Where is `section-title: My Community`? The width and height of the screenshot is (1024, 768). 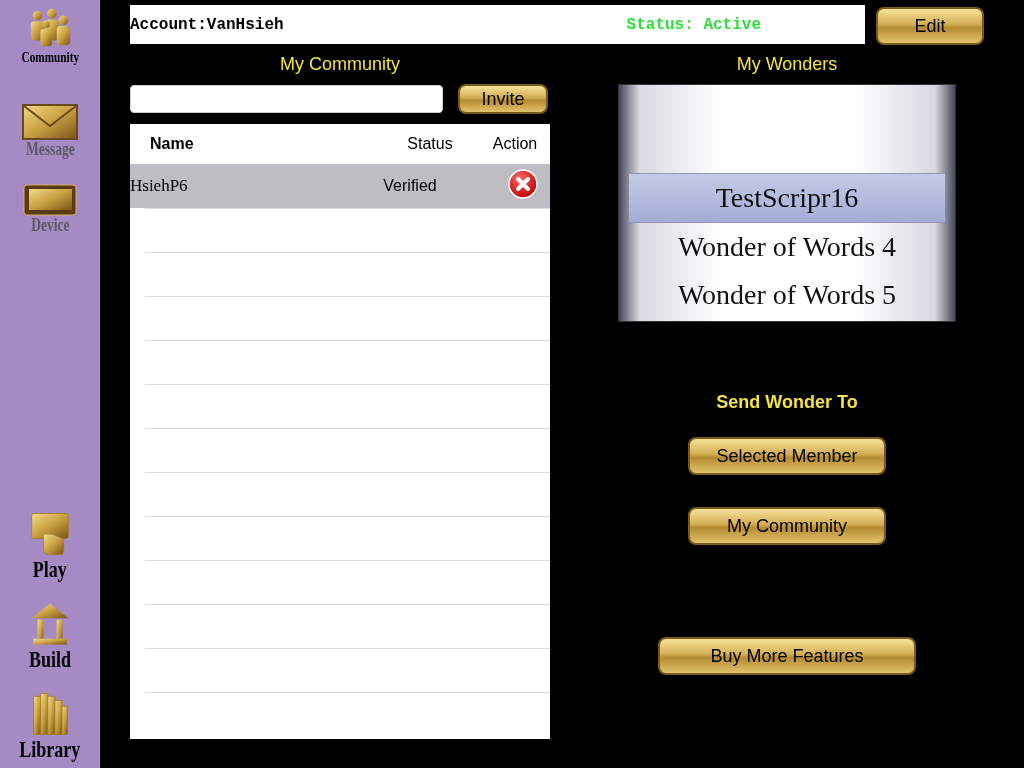 section-title: My Community is located at coordinates (340, 65).